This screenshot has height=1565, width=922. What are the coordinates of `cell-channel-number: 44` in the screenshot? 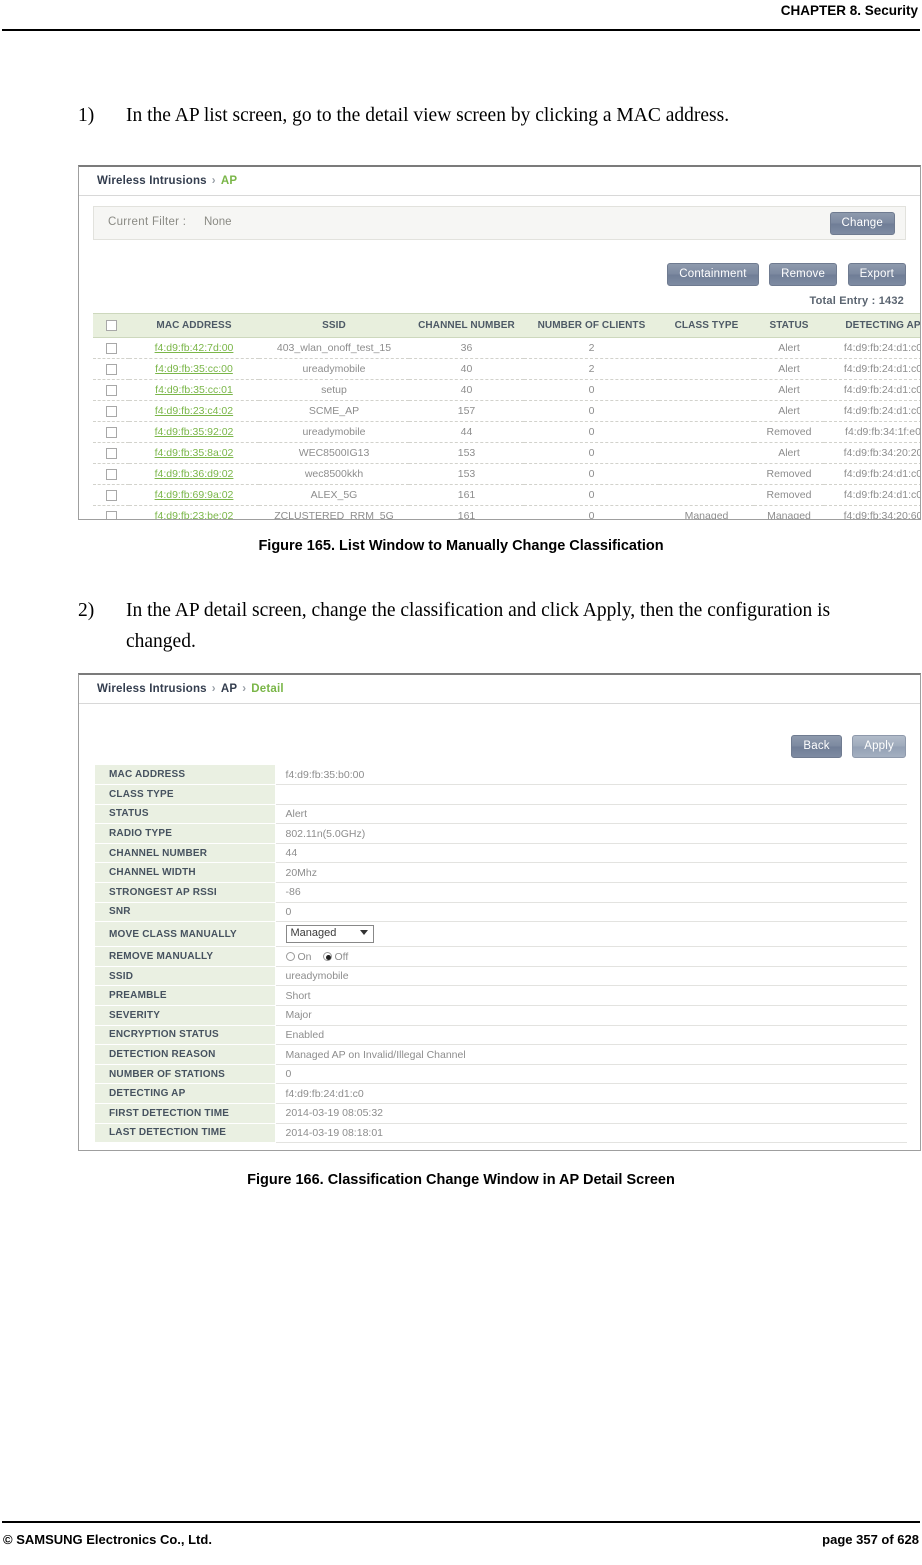 It's located at (466, 432).